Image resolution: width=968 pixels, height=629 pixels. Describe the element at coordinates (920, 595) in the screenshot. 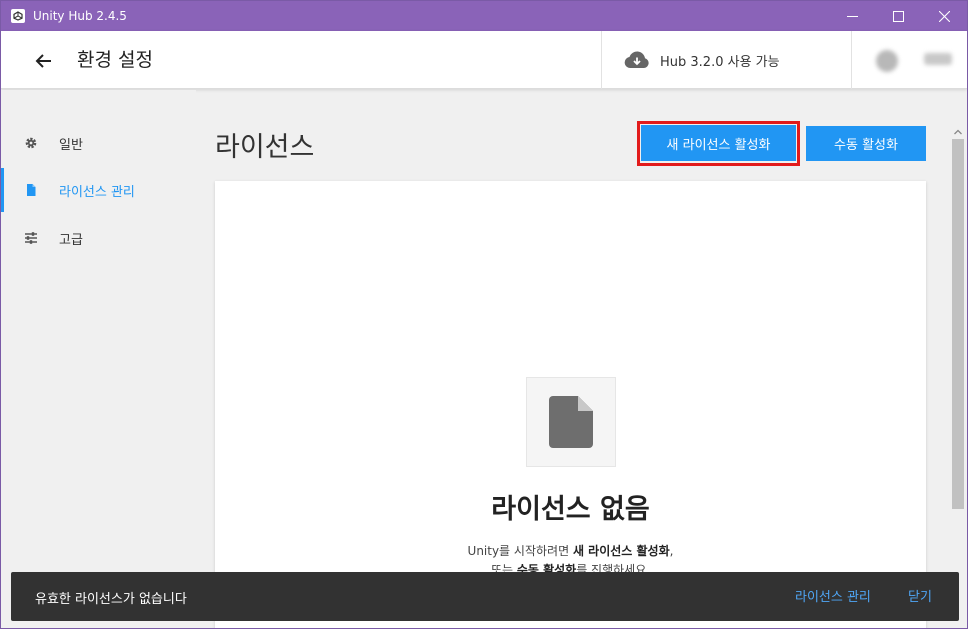

I see `snackbar-close-link: 닫기` at that location.